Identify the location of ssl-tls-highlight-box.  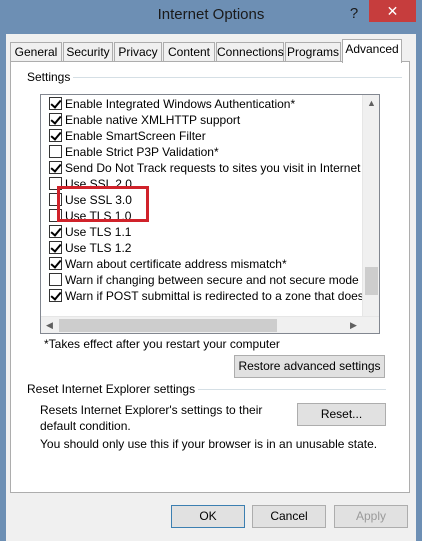
(103, 204).